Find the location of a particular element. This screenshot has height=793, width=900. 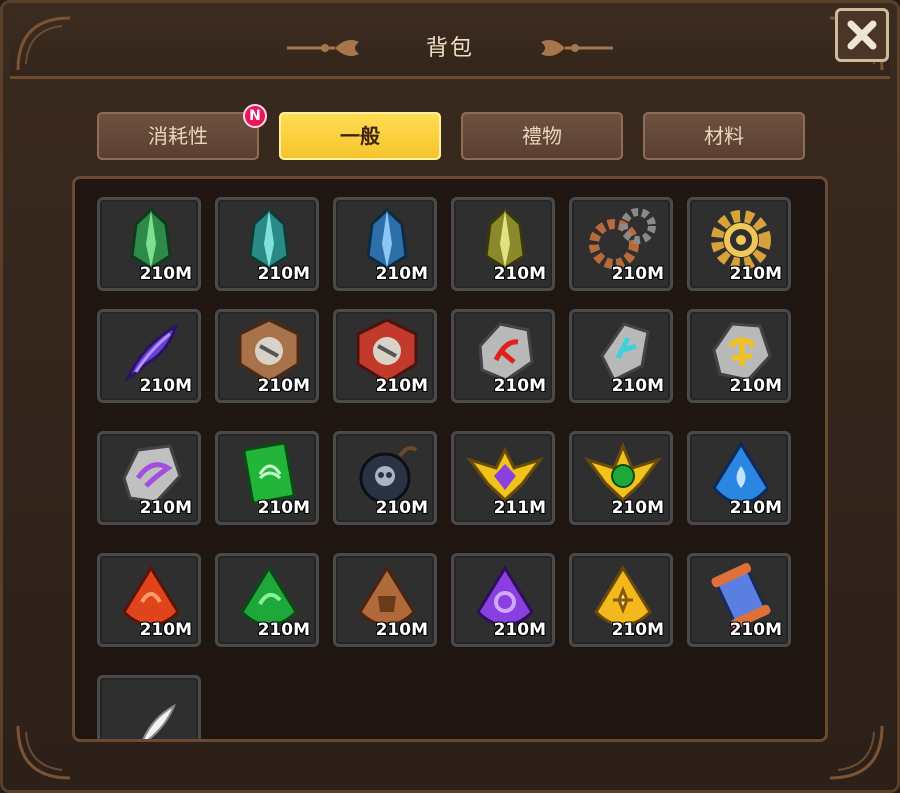

item-slot is located at coordinates (149, 707).